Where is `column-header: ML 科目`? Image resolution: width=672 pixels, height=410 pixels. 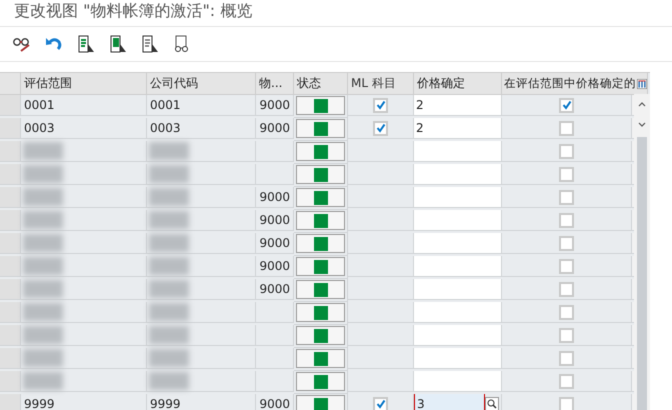
column-header: ML 科目 is located at coordinates (381, 84).